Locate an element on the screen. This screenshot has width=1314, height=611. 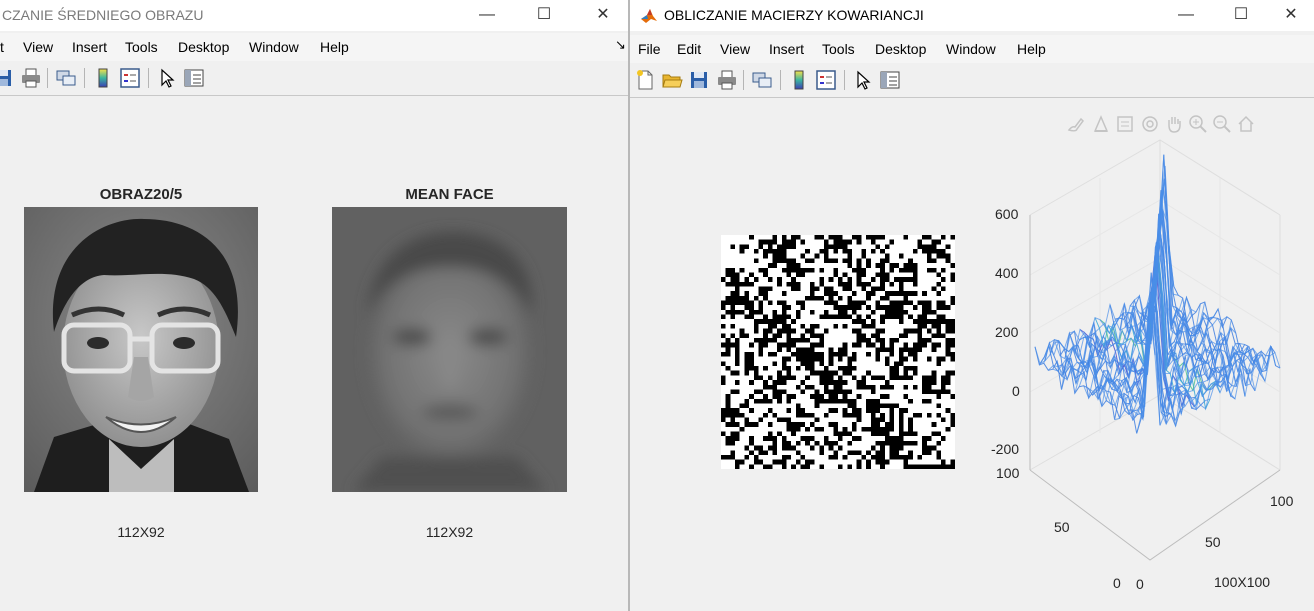
z-tick-600: 600 is located at coordinates (1007, 214).